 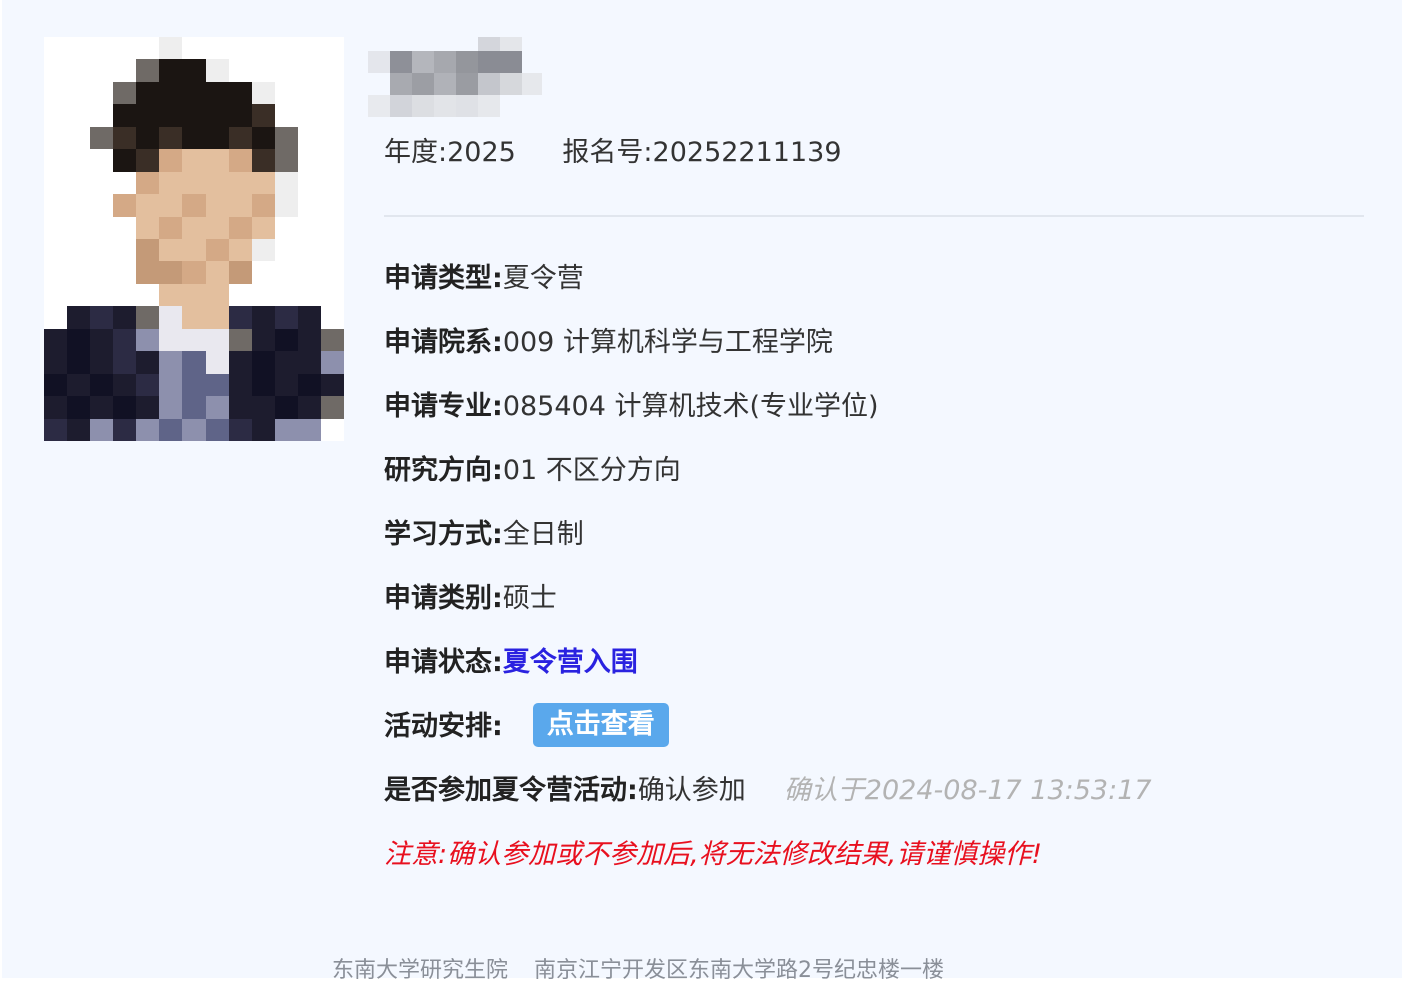 What do you see at coordinates (600, 724) in the screenshot?
I see `view-schedule-button: 点击查看` at bounding box center [600, 724].